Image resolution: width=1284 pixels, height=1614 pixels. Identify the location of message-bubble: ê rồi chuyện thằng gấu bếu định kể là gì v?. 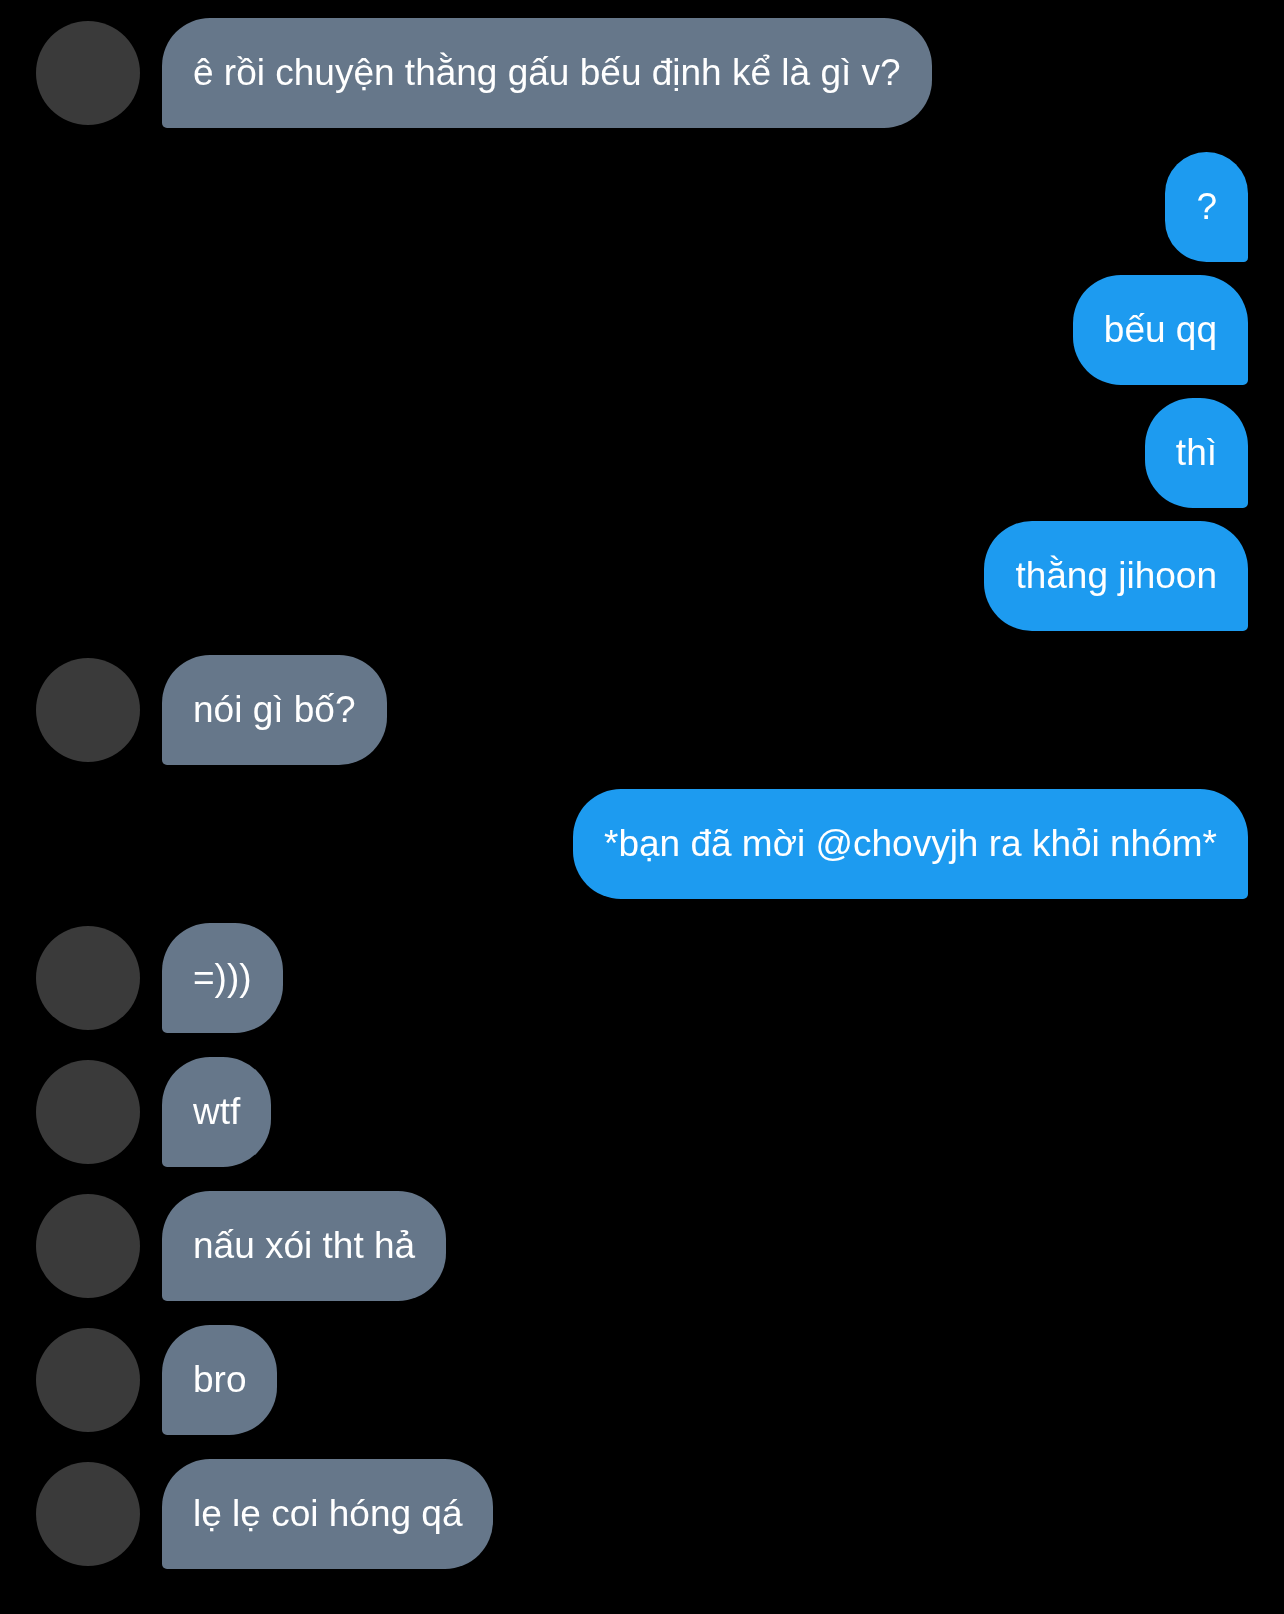
(547, 73).